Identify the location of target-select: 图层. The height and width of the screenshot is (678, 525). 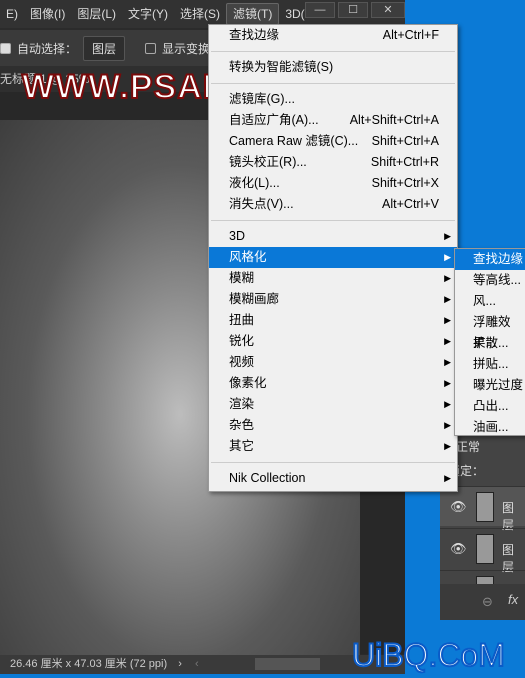
(104, 48).